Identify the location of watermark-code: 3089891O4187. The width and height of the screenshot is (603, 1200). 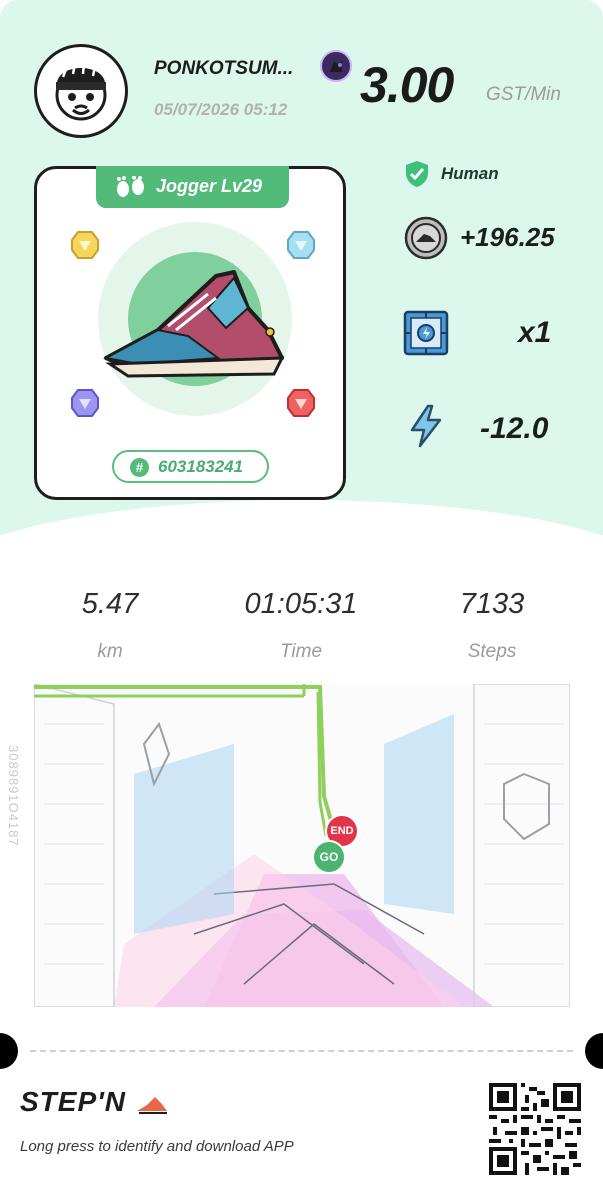
(13, 796).